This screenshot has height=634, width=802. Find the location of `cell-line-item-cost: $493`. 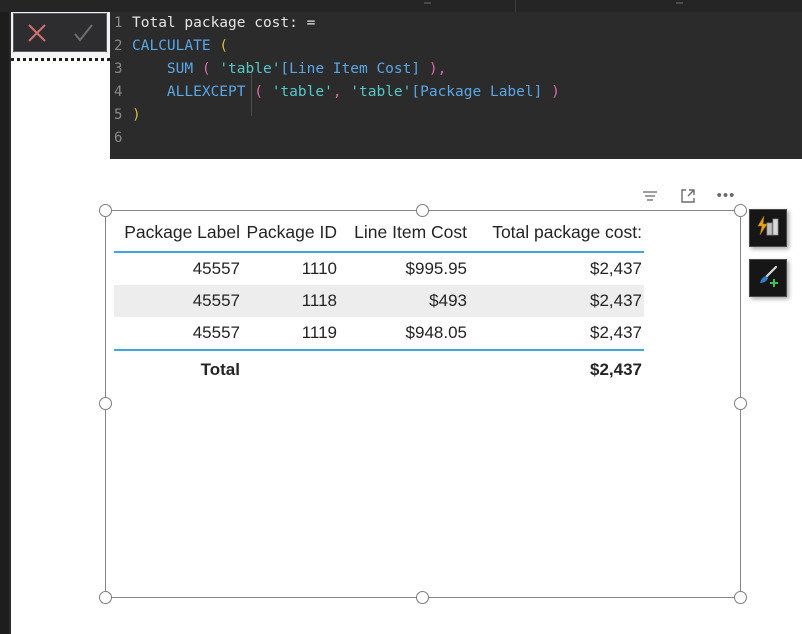

cell-line-item-cost: $493 is located at coordinates (404, 301).